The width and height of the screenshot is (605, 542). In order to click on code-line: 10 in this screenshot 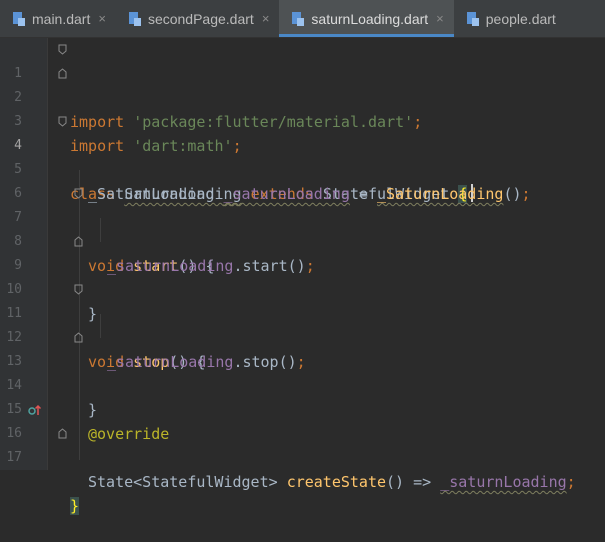, I will do `click(302, 275)`.